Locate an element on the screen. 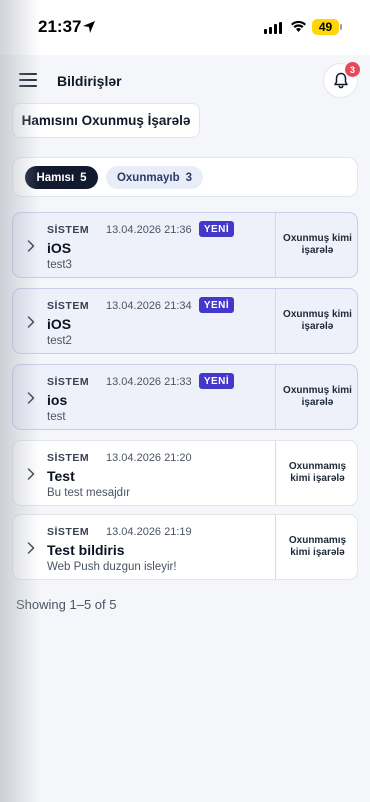 The width and height of the screenshot is (370, 802). mark-all-read-button: Hamısını Oxunmuş İşarələ is located at coordinates (106, 120).